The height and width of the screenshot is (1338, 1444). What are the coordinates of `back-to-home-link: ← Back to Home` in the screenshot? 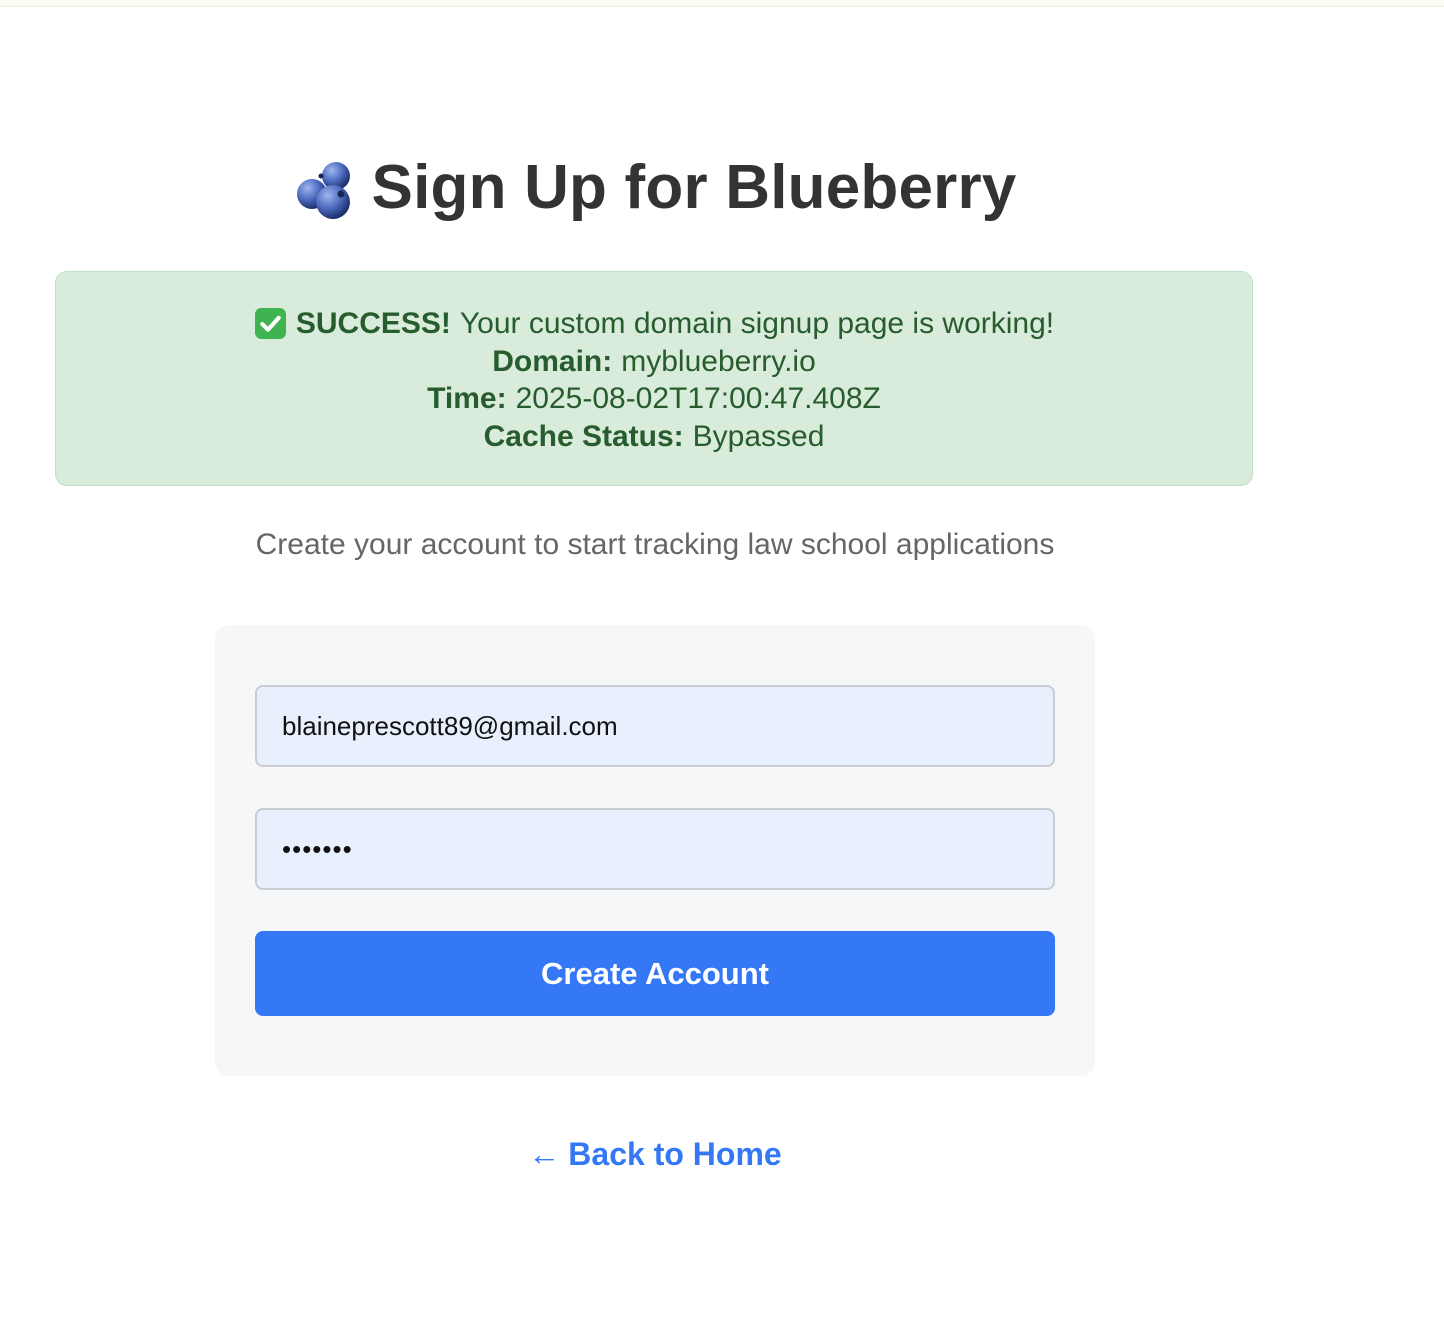 It's located at (655, 1154).